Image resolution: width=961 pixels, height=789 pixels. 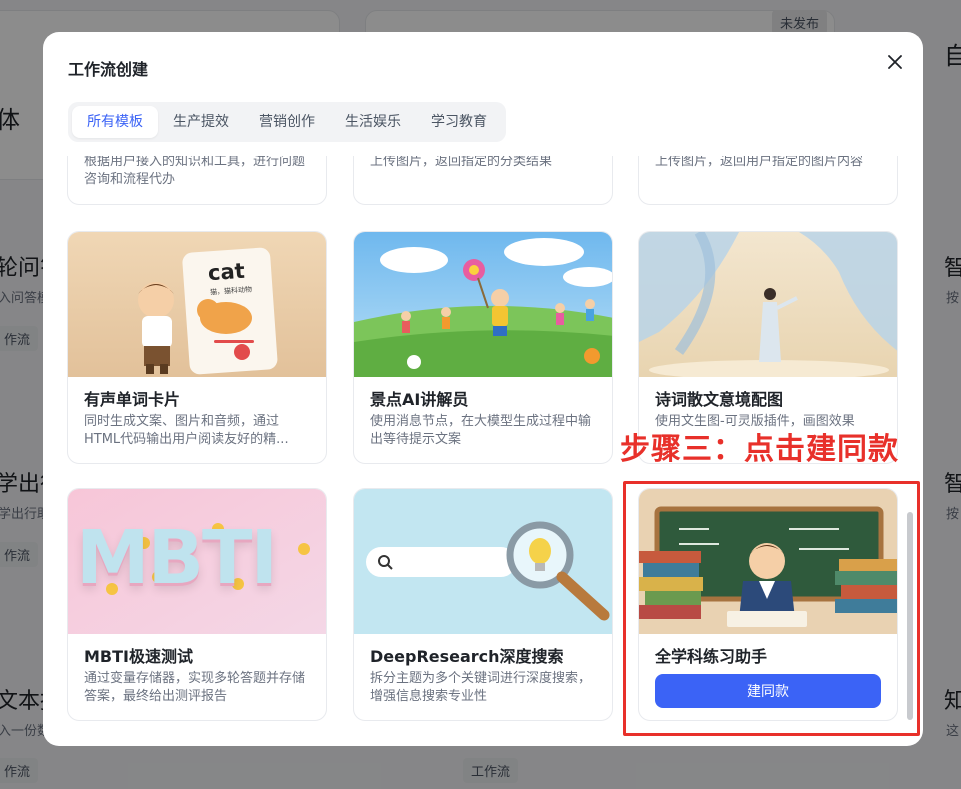 I want to click on template-card-hovered: 全学科练习助手 建同款, so click(x=768, y=604).